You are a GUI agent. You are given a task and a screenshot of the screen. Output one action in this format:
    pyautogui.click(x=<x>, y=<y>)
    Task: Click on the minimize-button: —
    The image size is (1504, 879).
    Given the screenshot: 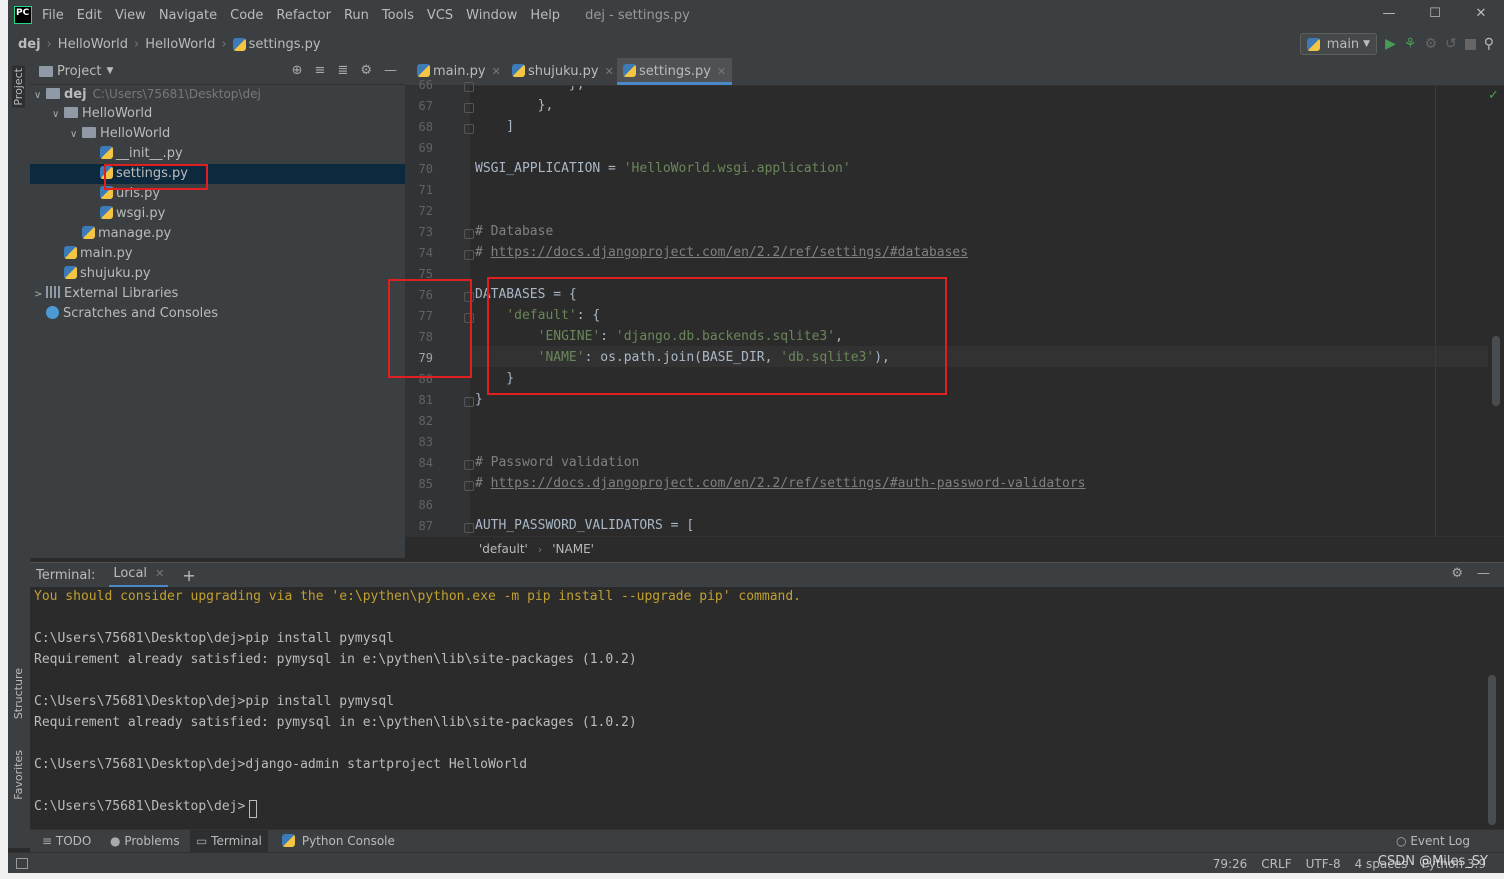 What is the action you would take?
    pyautogui.click(x=1389, y=15)
    